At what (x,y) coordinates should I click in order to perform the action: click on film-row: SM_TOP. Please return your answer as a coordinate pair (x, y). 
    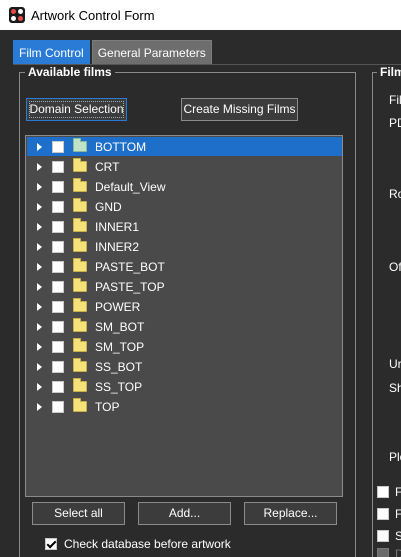
    Looking at the image, I should click on (184, 346).